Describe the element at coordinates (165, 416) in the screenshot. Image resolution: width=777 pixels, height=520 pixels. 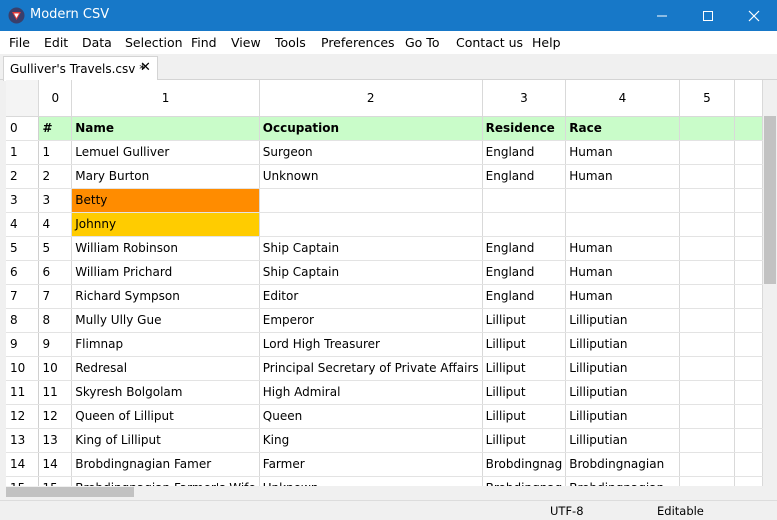
I see `cell: Queen of Lilliput` at that location.